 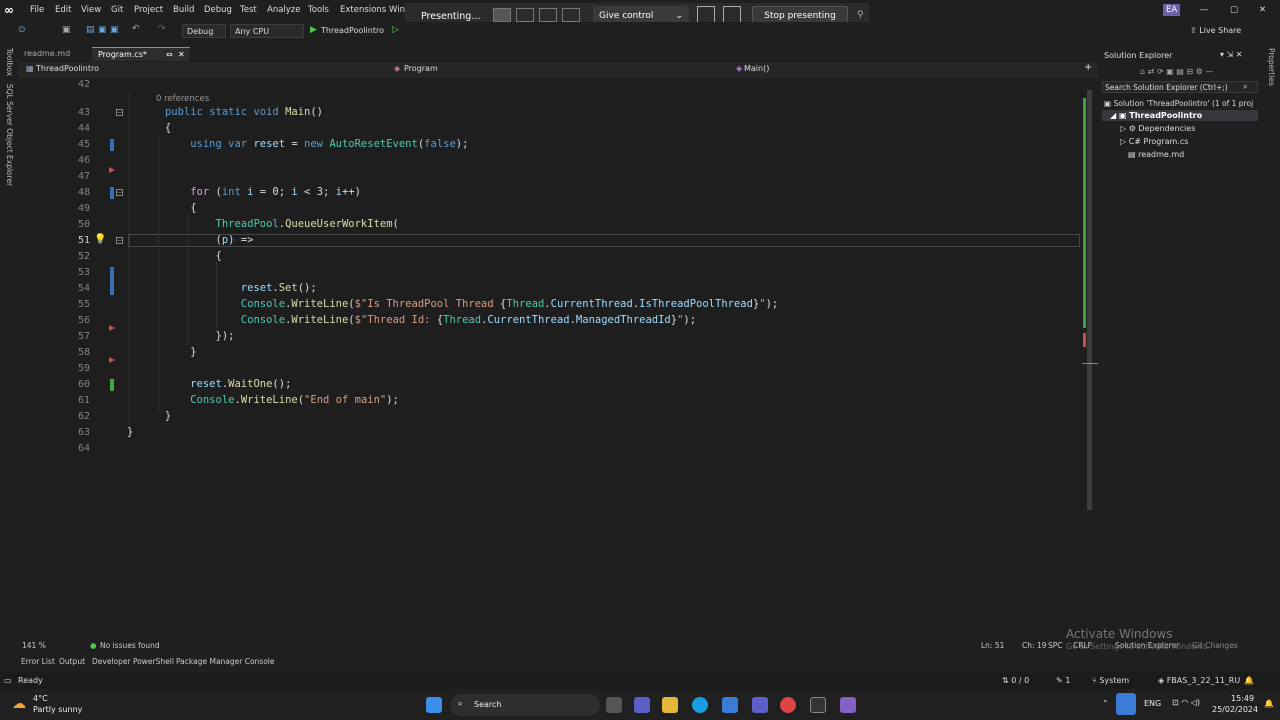 What do you see at coordinates (181, 55) in the screenshot?
I see `close-tab-icon: ✕` at bounding box center [181, 55].